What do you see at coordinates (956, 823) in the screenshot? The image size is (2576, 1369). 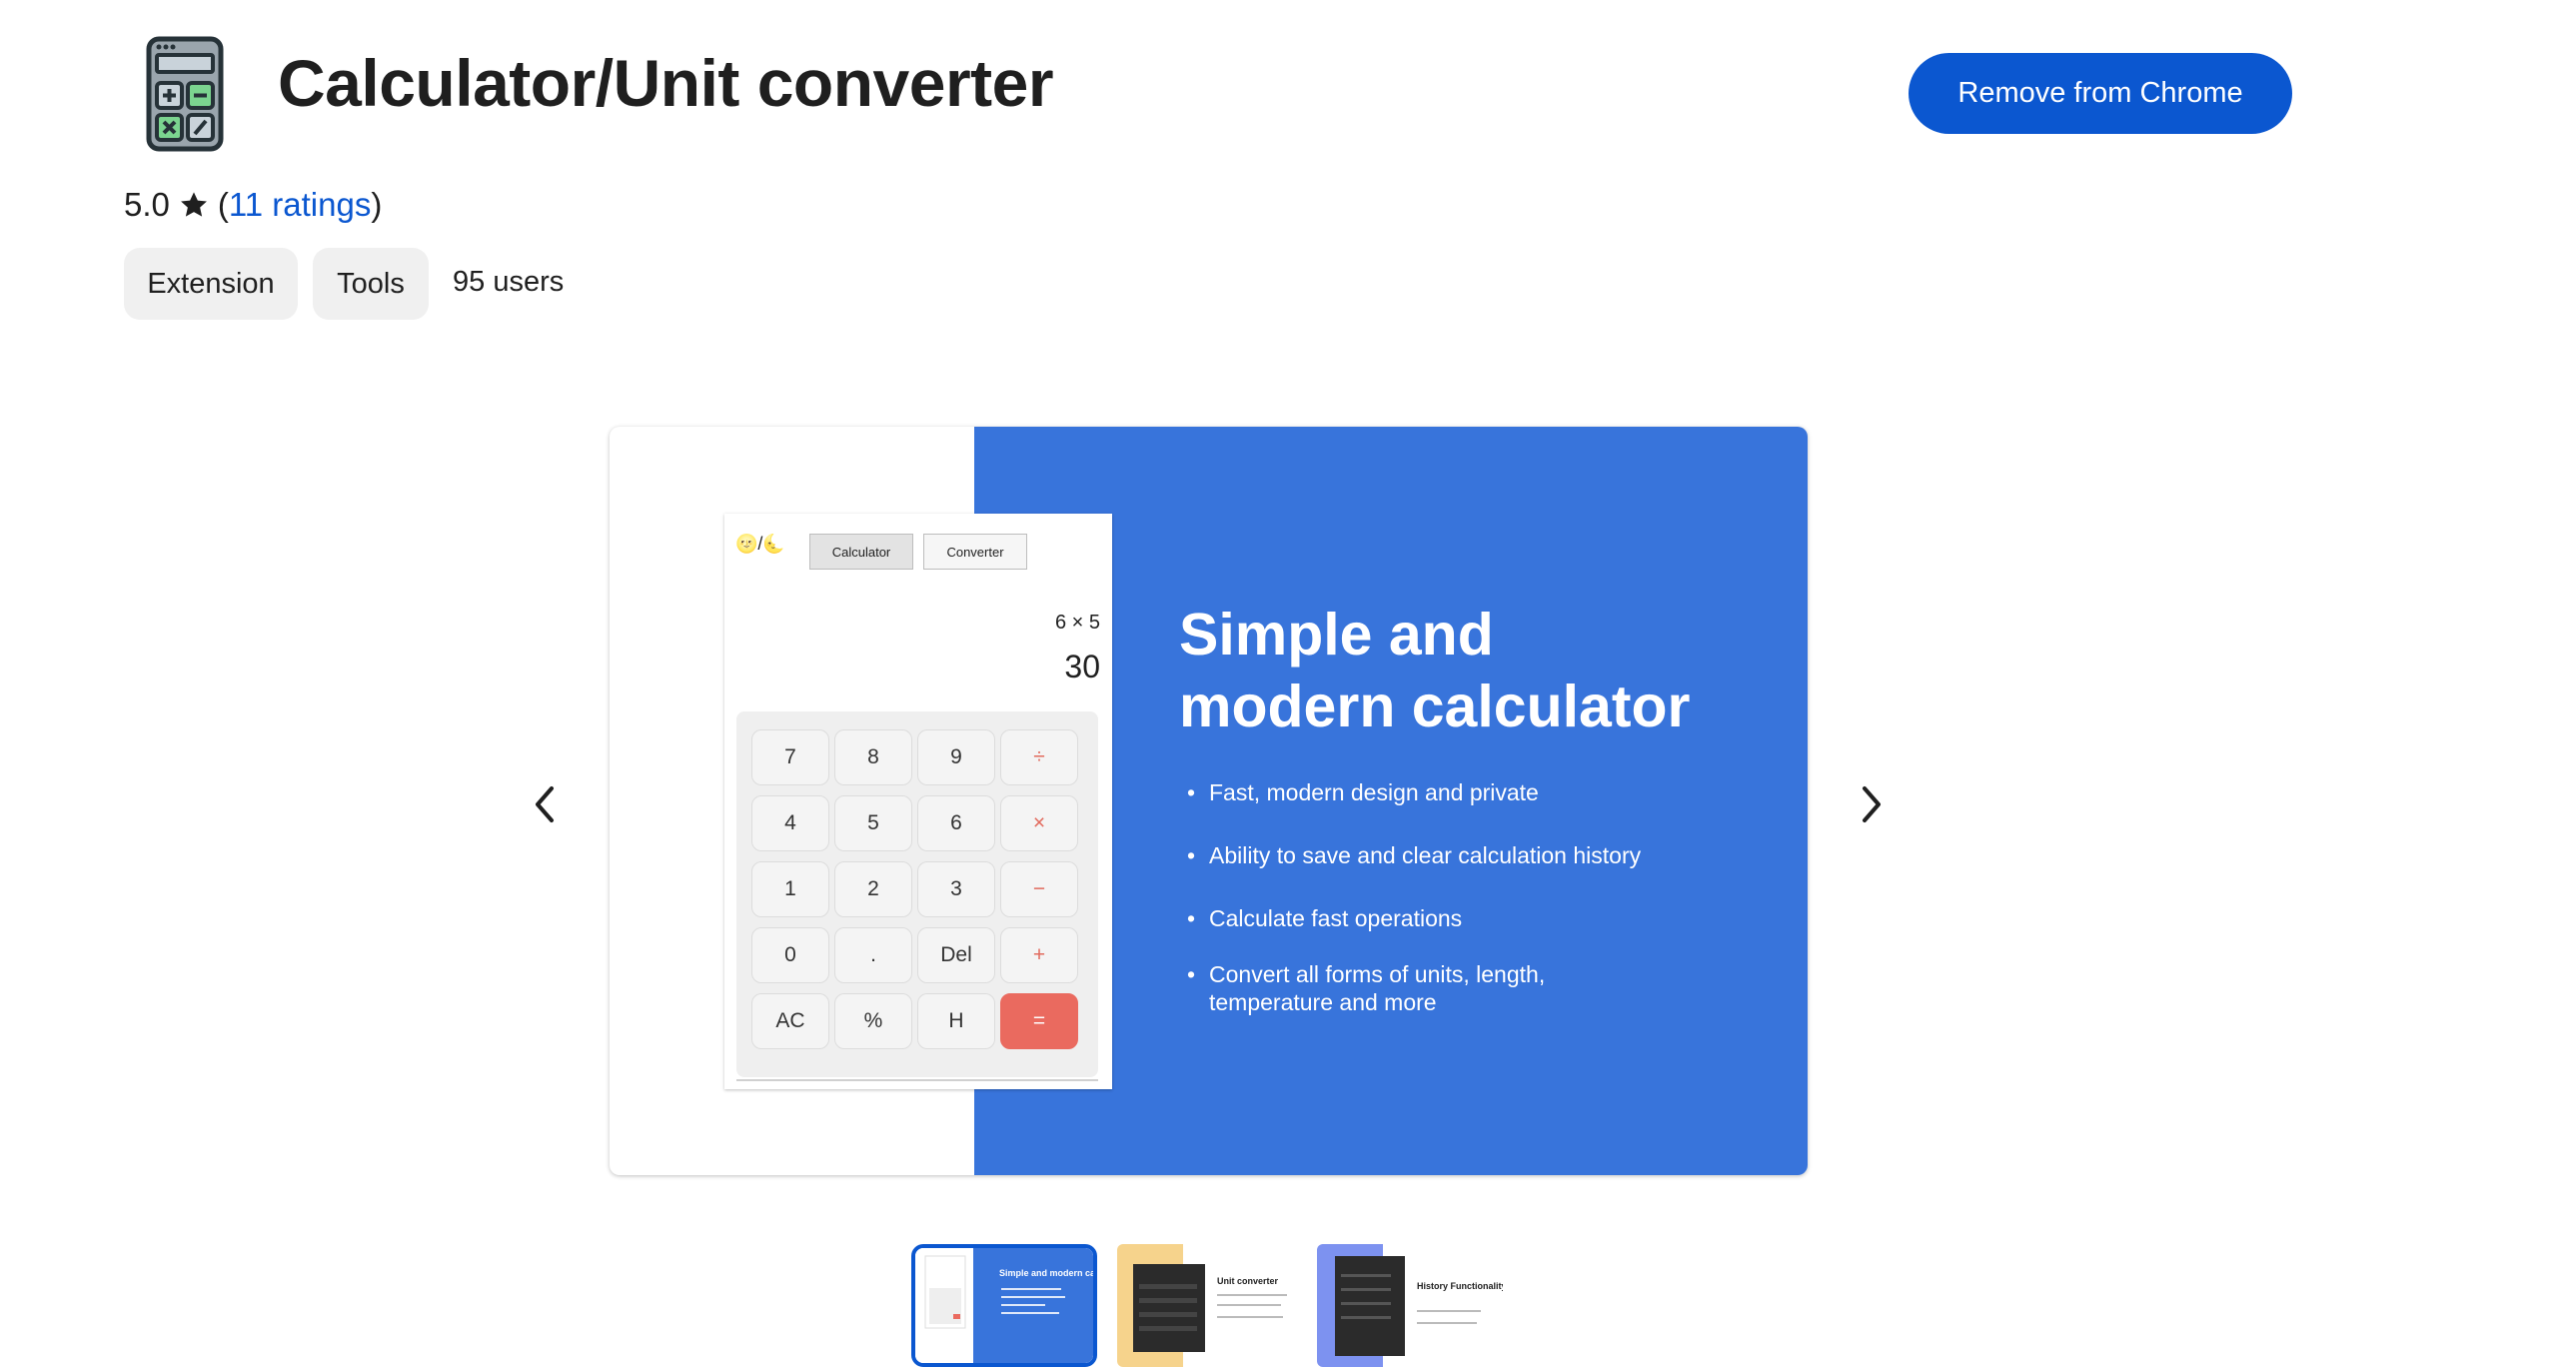 I see `mock-key: 6` at bounding box center [956, 823].